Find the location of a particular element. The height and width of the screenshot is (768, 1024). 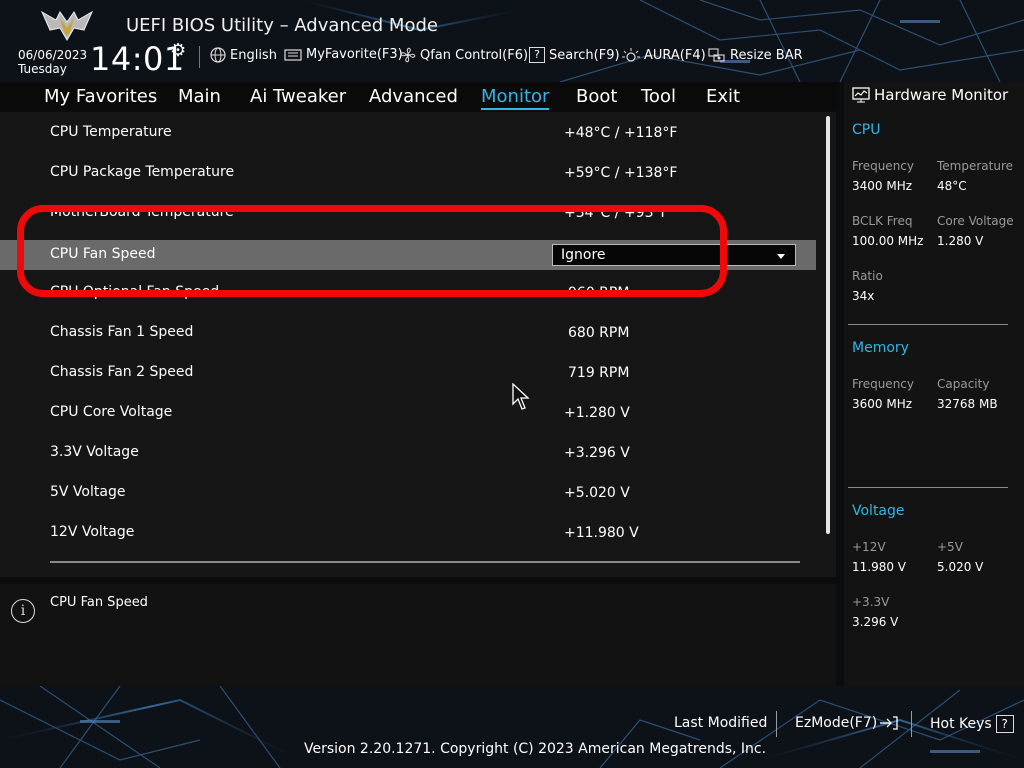

tab-advanced: Advanced is located at coordinates (413, 96).